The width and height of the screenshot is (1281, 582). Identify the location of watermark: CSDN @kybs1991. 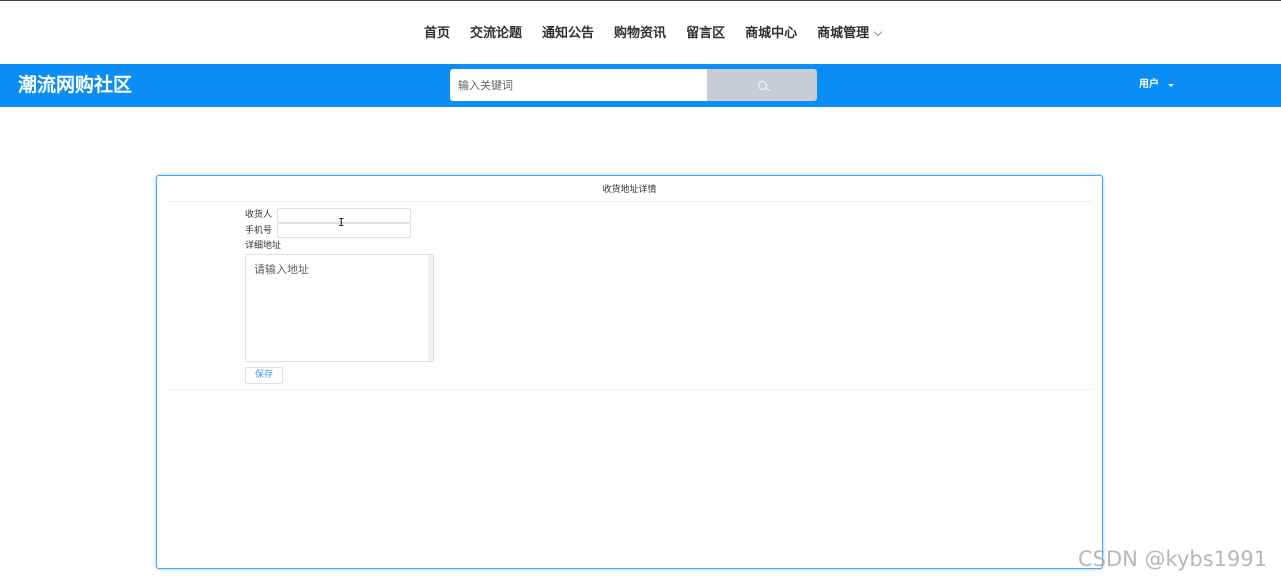
(1173, 559).